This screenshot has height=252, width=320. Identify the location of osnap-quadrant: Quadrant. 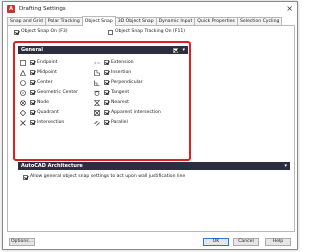
(39, 112).